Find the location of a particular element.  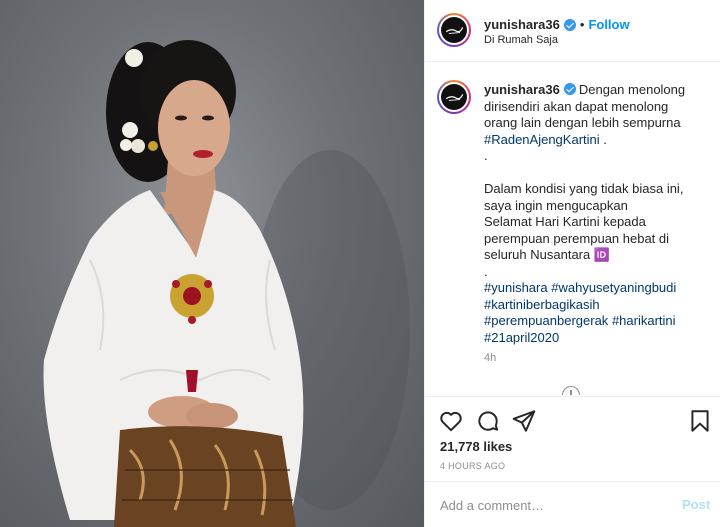

caption-line: #RadenAjengKartini . is located at coordinates (596, 140).